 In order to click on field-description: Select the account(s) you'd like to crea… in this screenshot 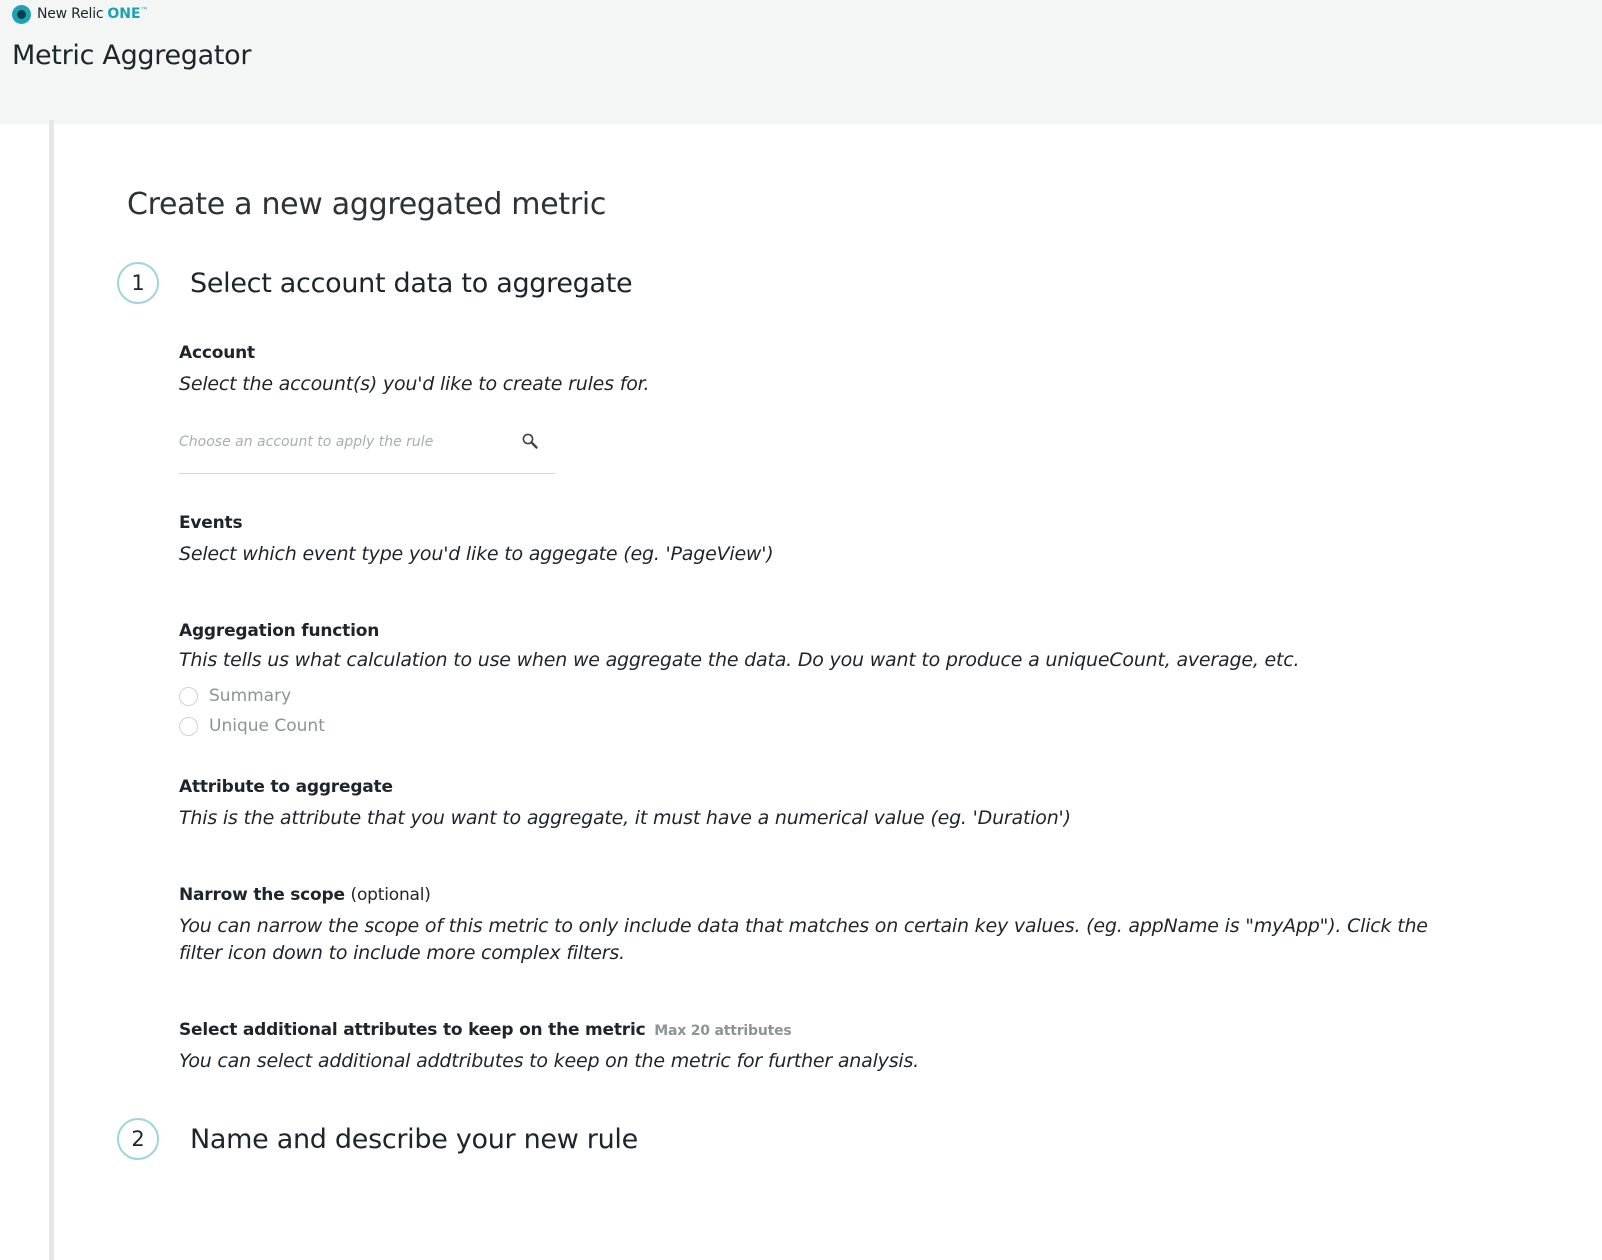, I will do `click(414, 384)`.